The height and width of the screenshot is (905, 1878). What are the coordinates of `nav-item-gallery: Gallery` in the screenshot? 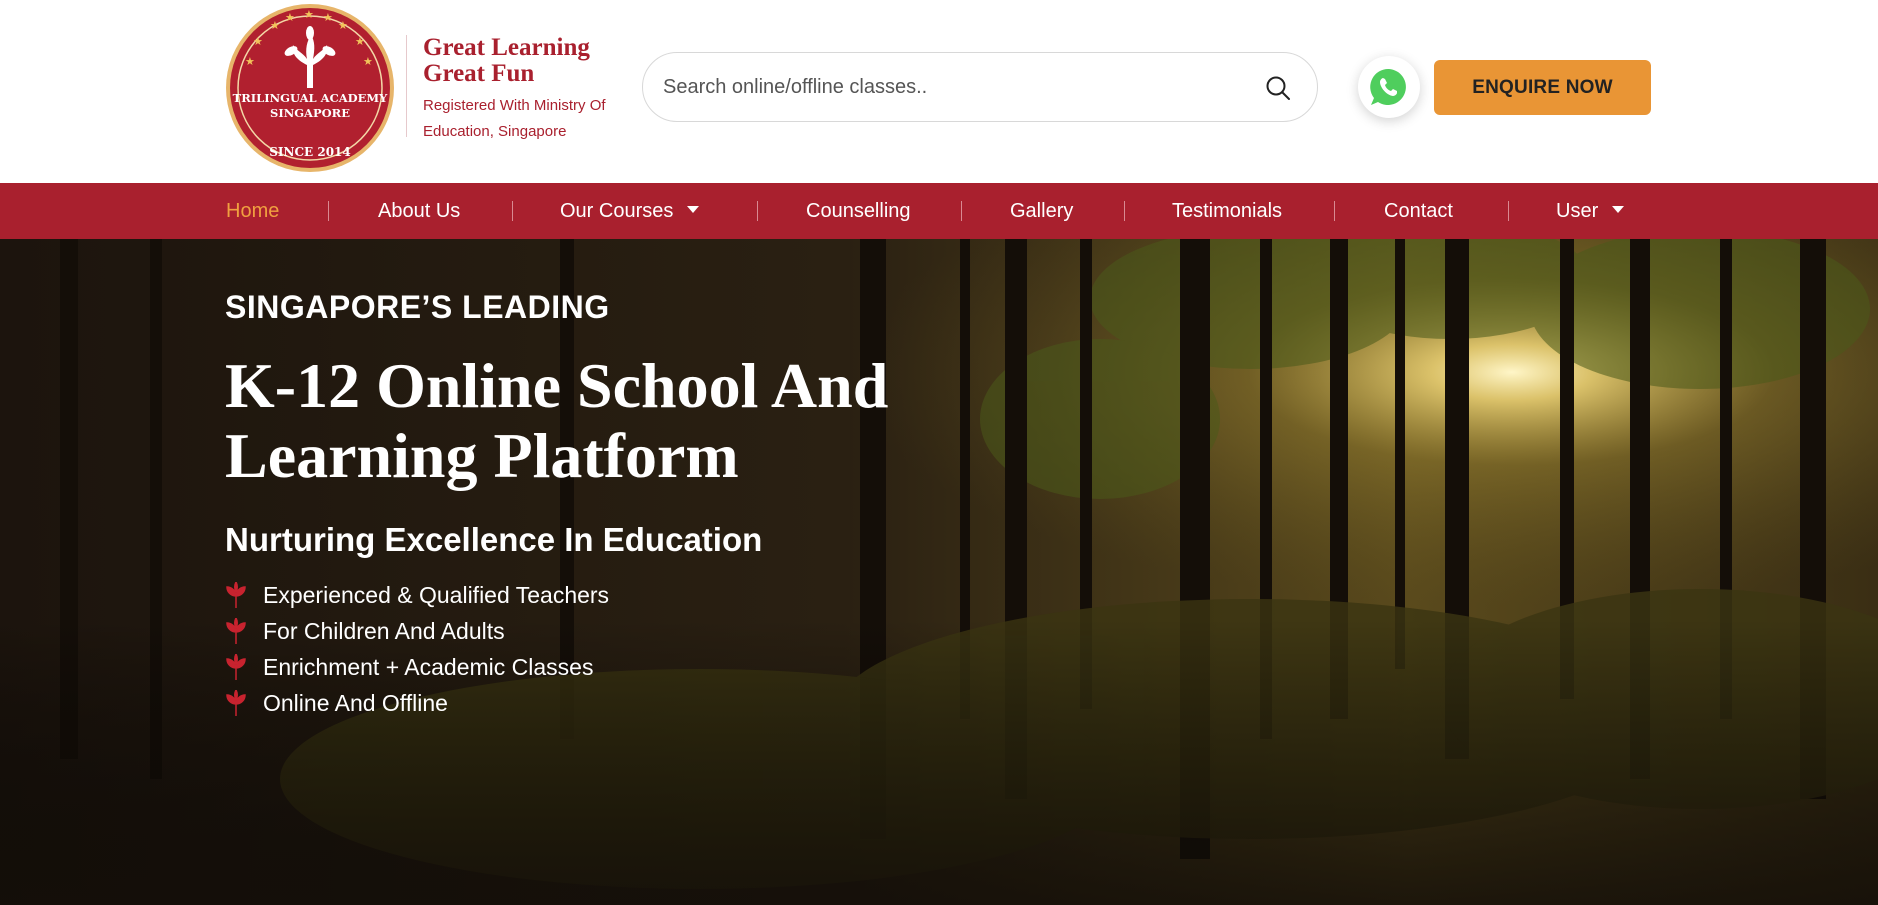 It's located at (1041, 211).